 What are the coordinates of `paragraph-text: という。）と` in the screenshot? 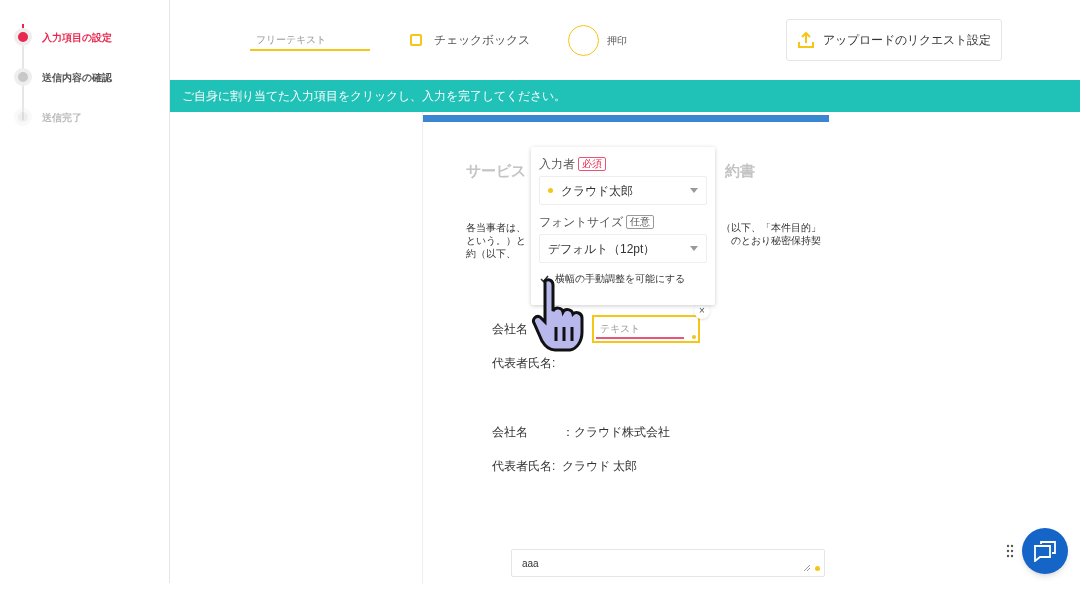 It's located at (496, 240).